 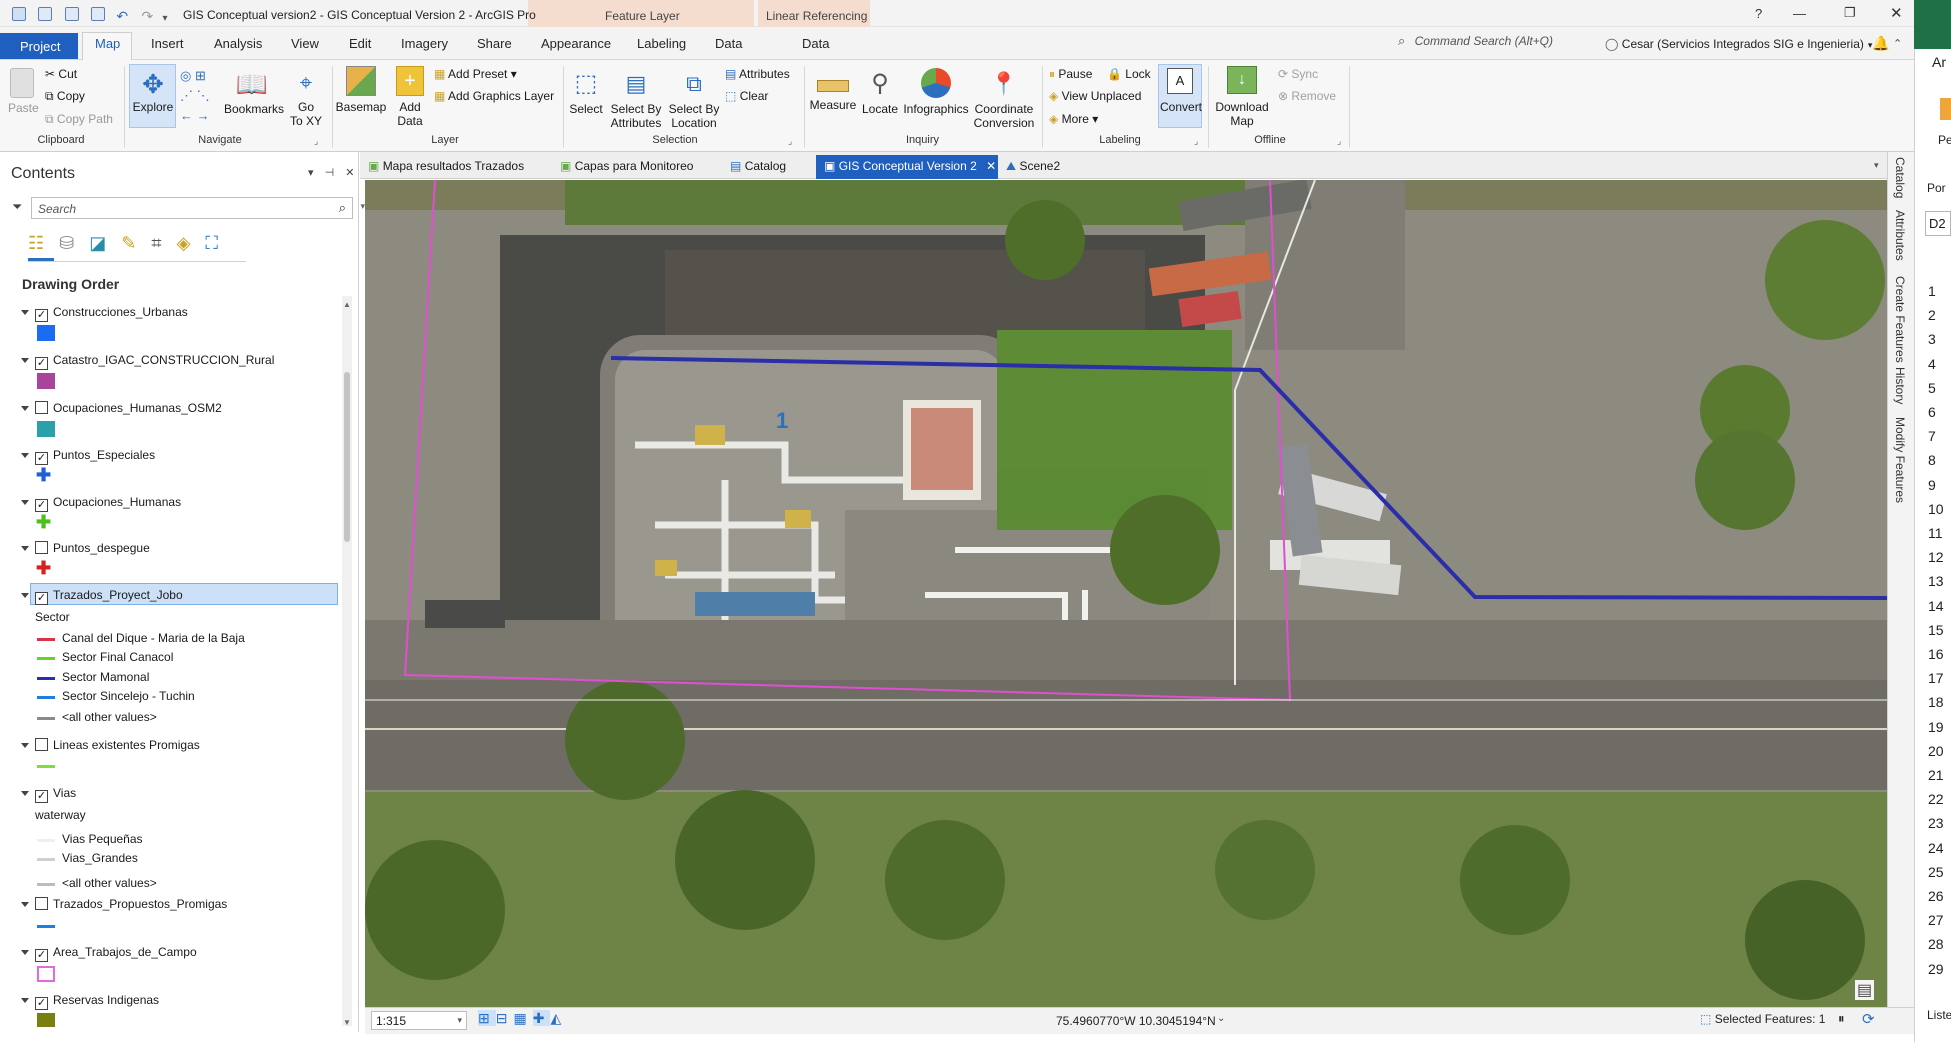 What do you see at coordinates (311, 173) in the screenshot?
I see `pane-menu-icon: ▾` at bounding box center [311, 173].